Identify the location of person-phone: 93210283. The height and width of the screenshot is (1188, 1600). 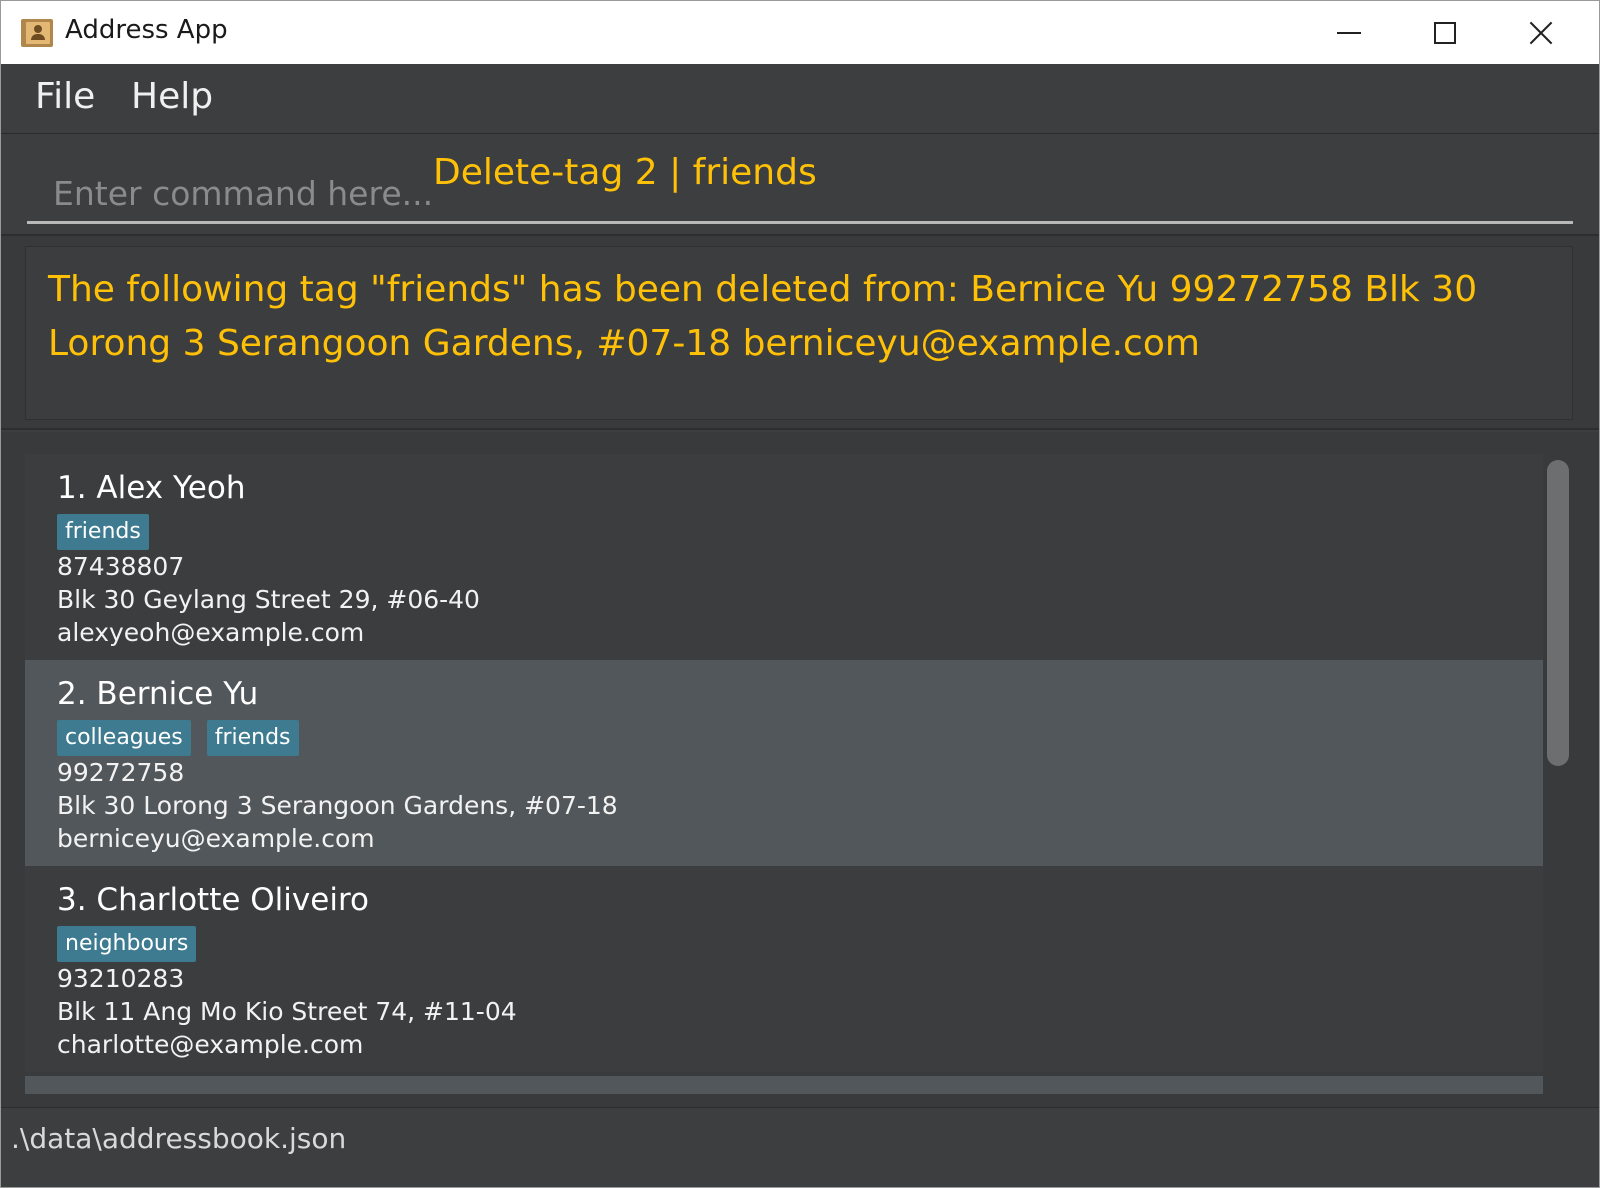
(121, 978).